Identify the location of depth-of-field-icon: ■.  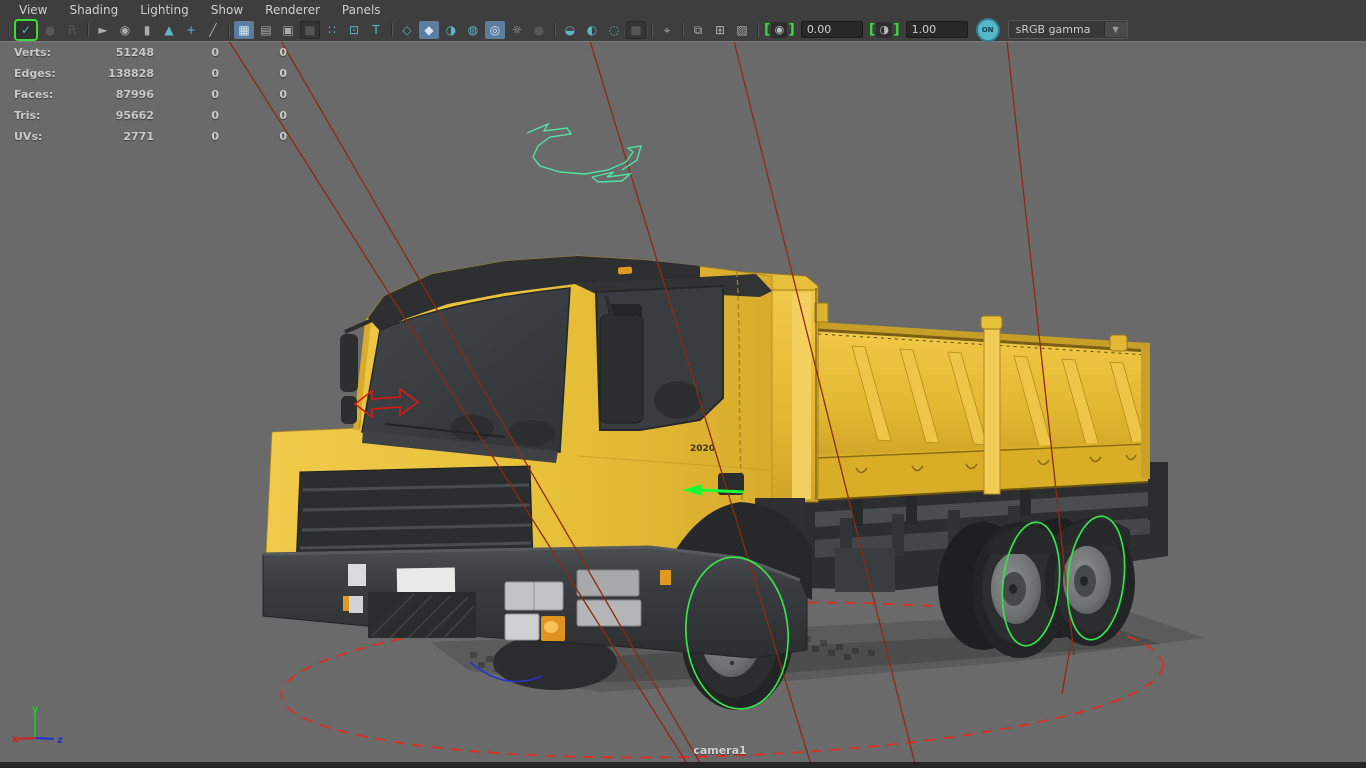
(636, 29).